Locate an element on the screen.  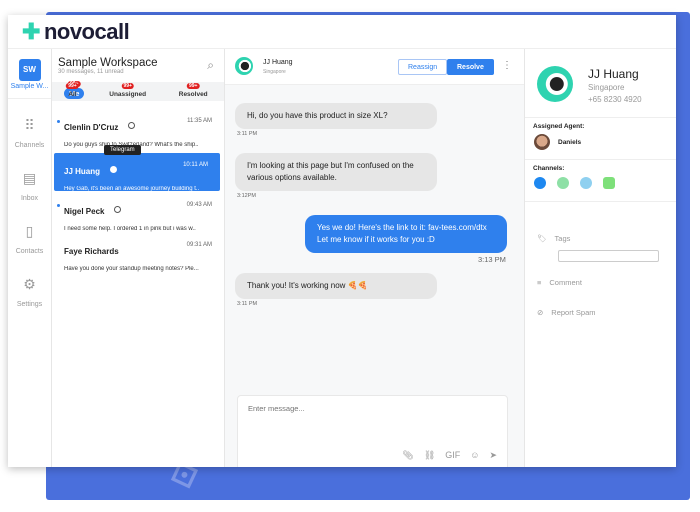
emoji-icon: ☺ is located at coordinates (474, 455).